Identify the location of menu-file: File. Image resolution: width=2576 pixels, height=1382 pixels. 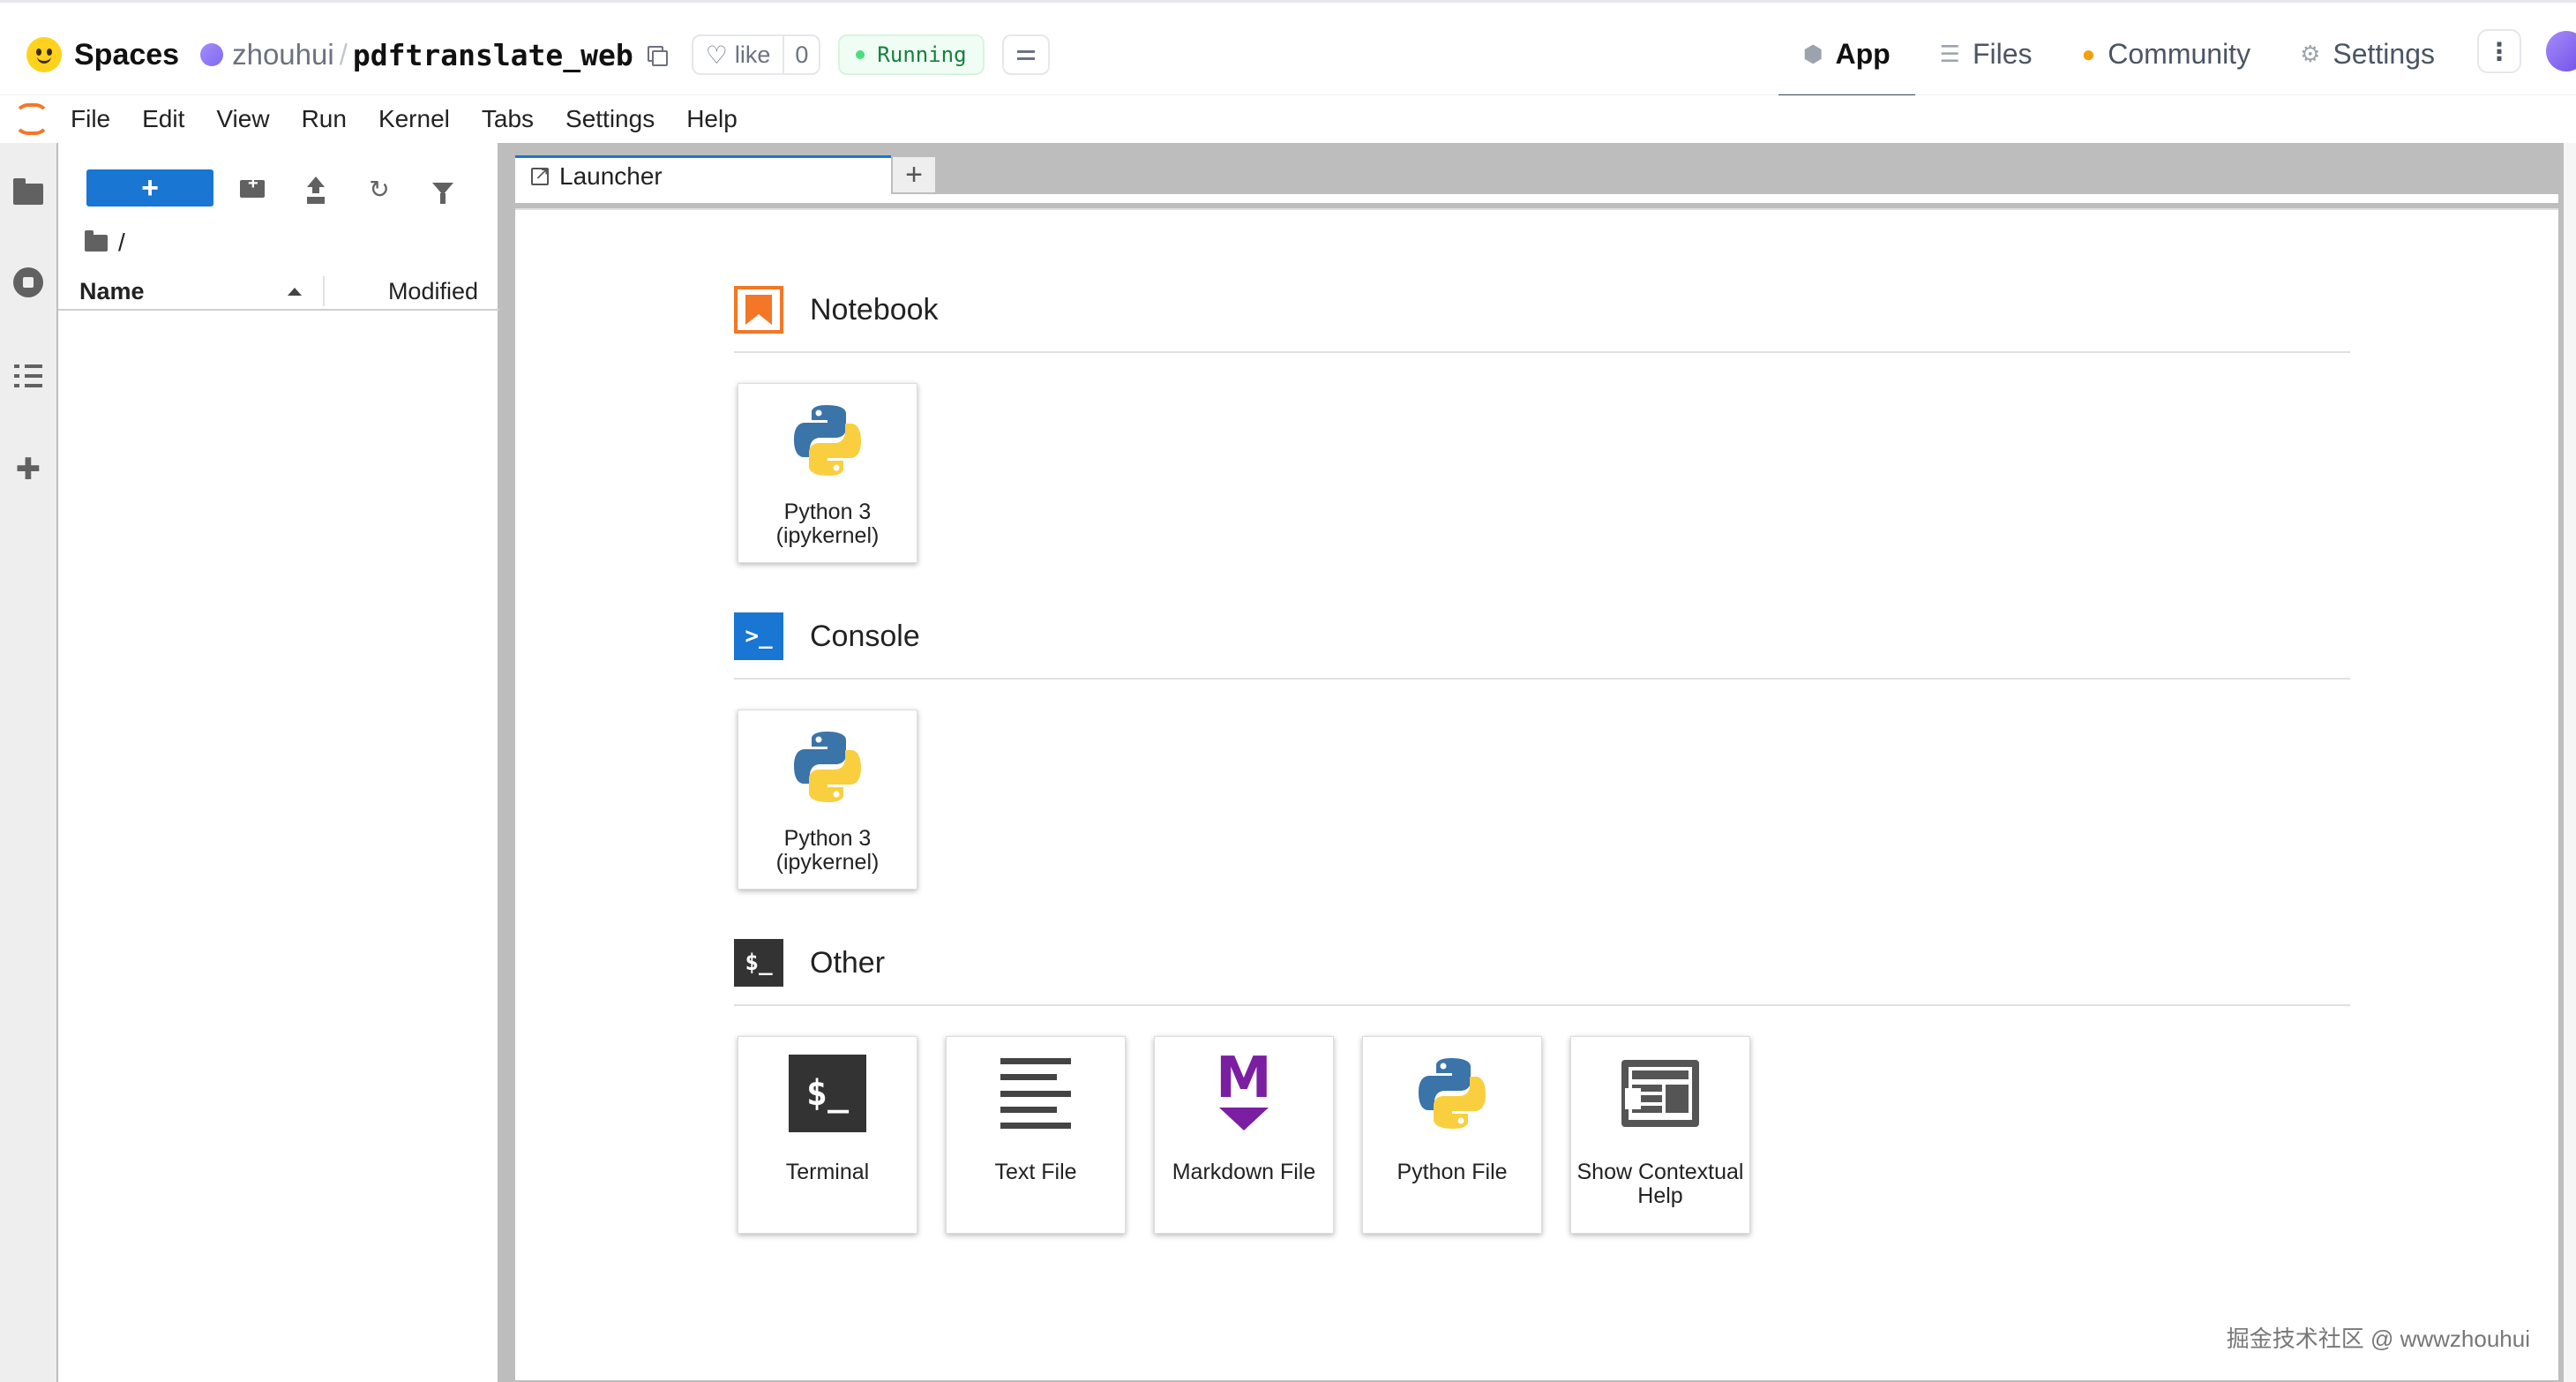
(91, 119).